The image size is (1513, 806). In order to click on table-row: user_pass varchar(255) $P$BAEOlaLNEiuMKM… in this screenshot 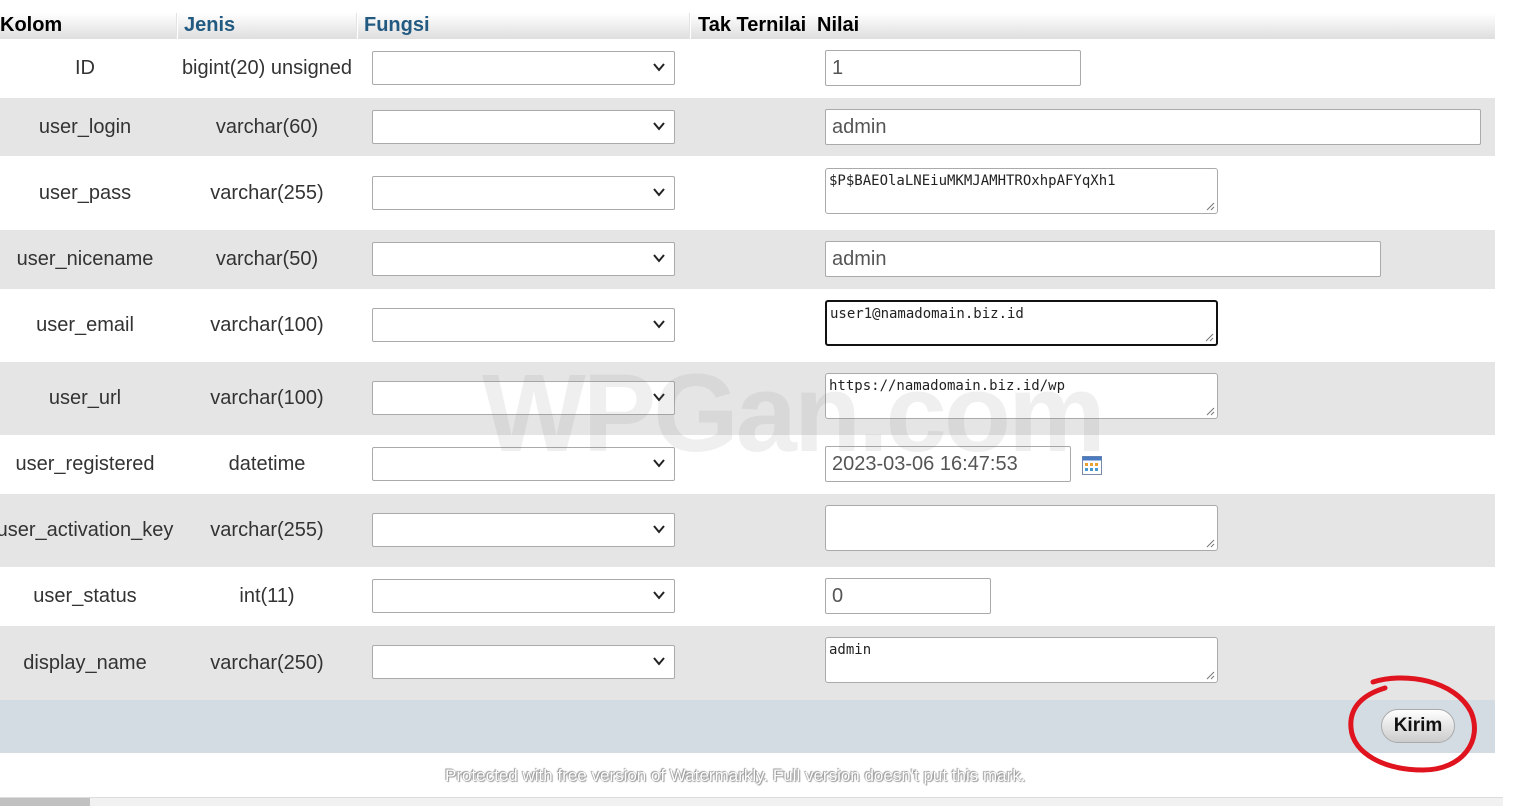, I will do `click(747, 193)`.